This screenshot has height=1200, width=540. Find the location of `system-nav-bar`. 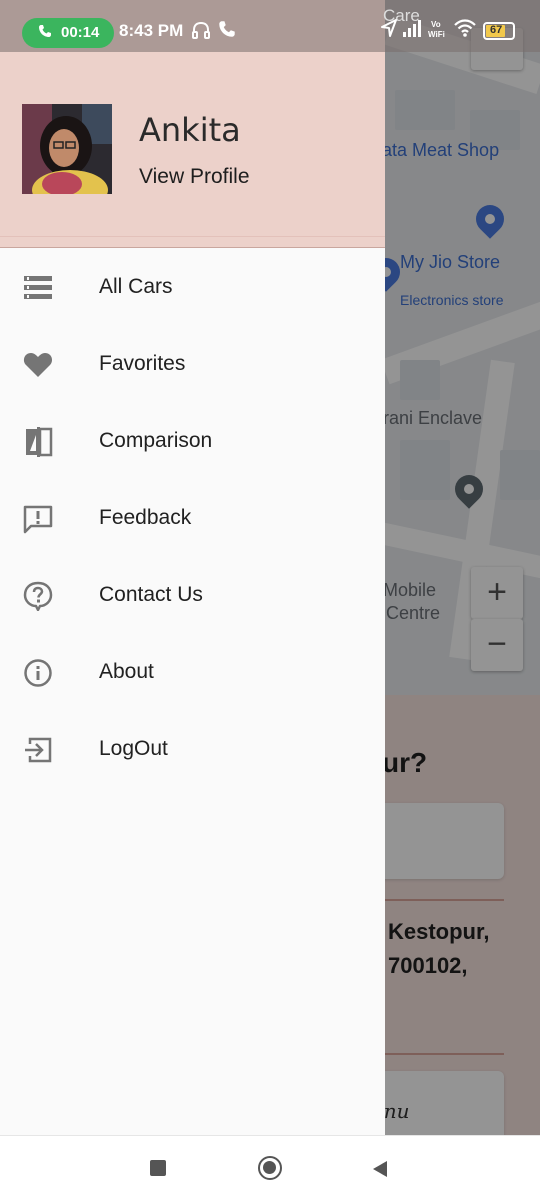

system-nav-bar is located at coordinates (270, 1167).